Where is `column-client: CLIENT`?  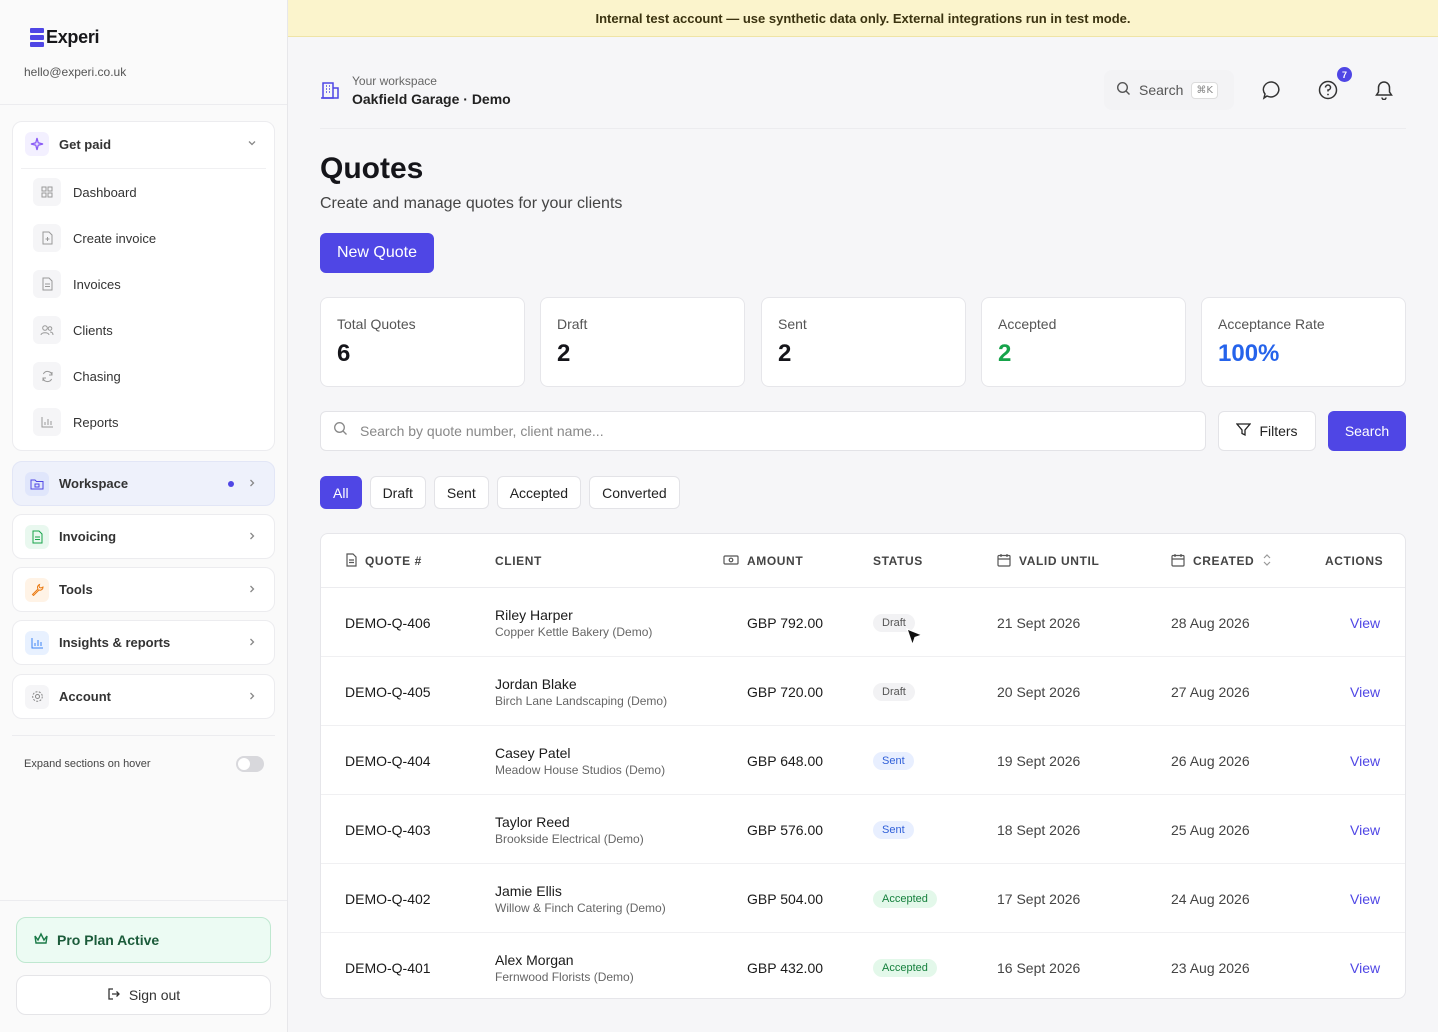
column-client: CLIENT is located at coordinates (518, 561).